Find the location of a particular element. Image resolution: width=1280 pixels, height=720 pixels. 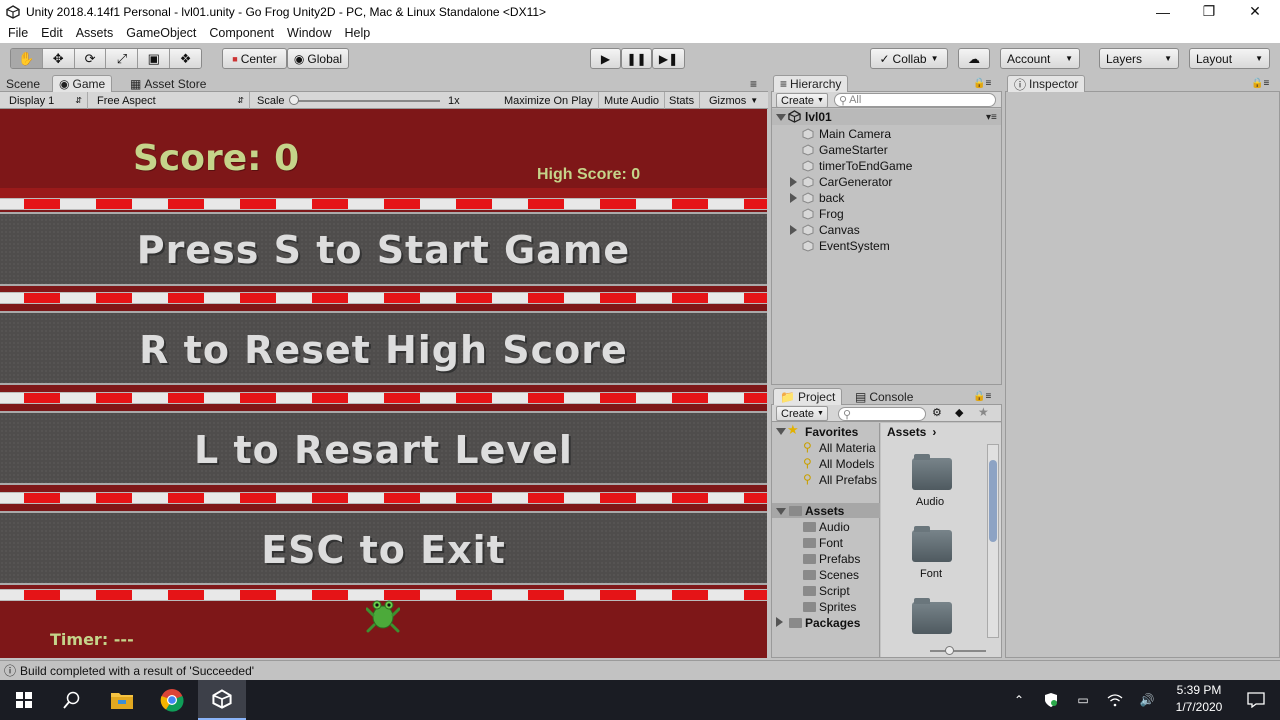

breadcrumb-assets: Assets is located at coordinates (906, 432).